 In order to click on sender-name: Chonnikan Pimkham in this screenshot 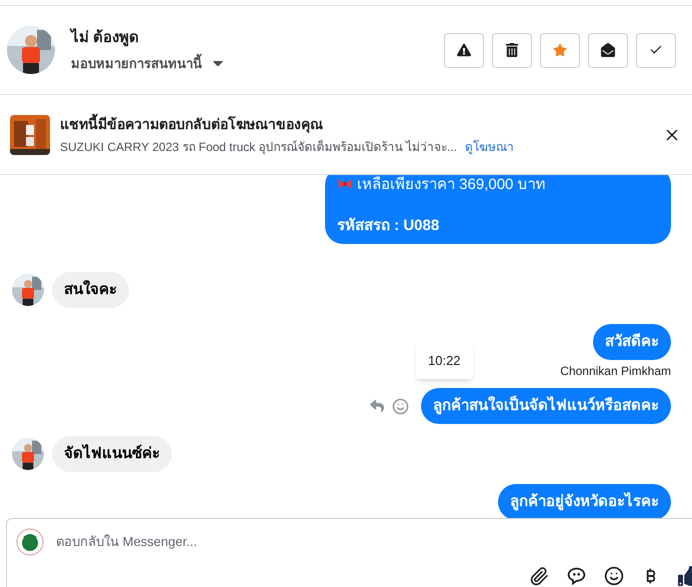, I will do `click(615, 371)`.